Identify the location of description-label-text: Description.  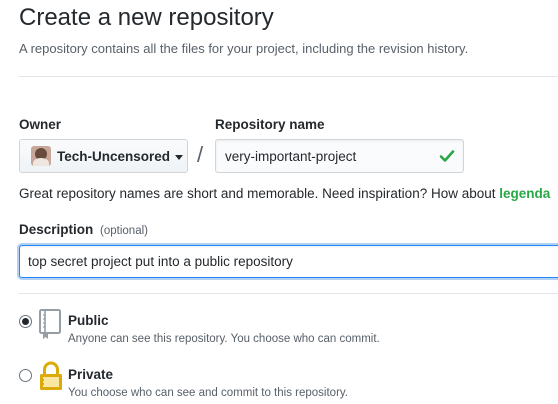
(56, 229).